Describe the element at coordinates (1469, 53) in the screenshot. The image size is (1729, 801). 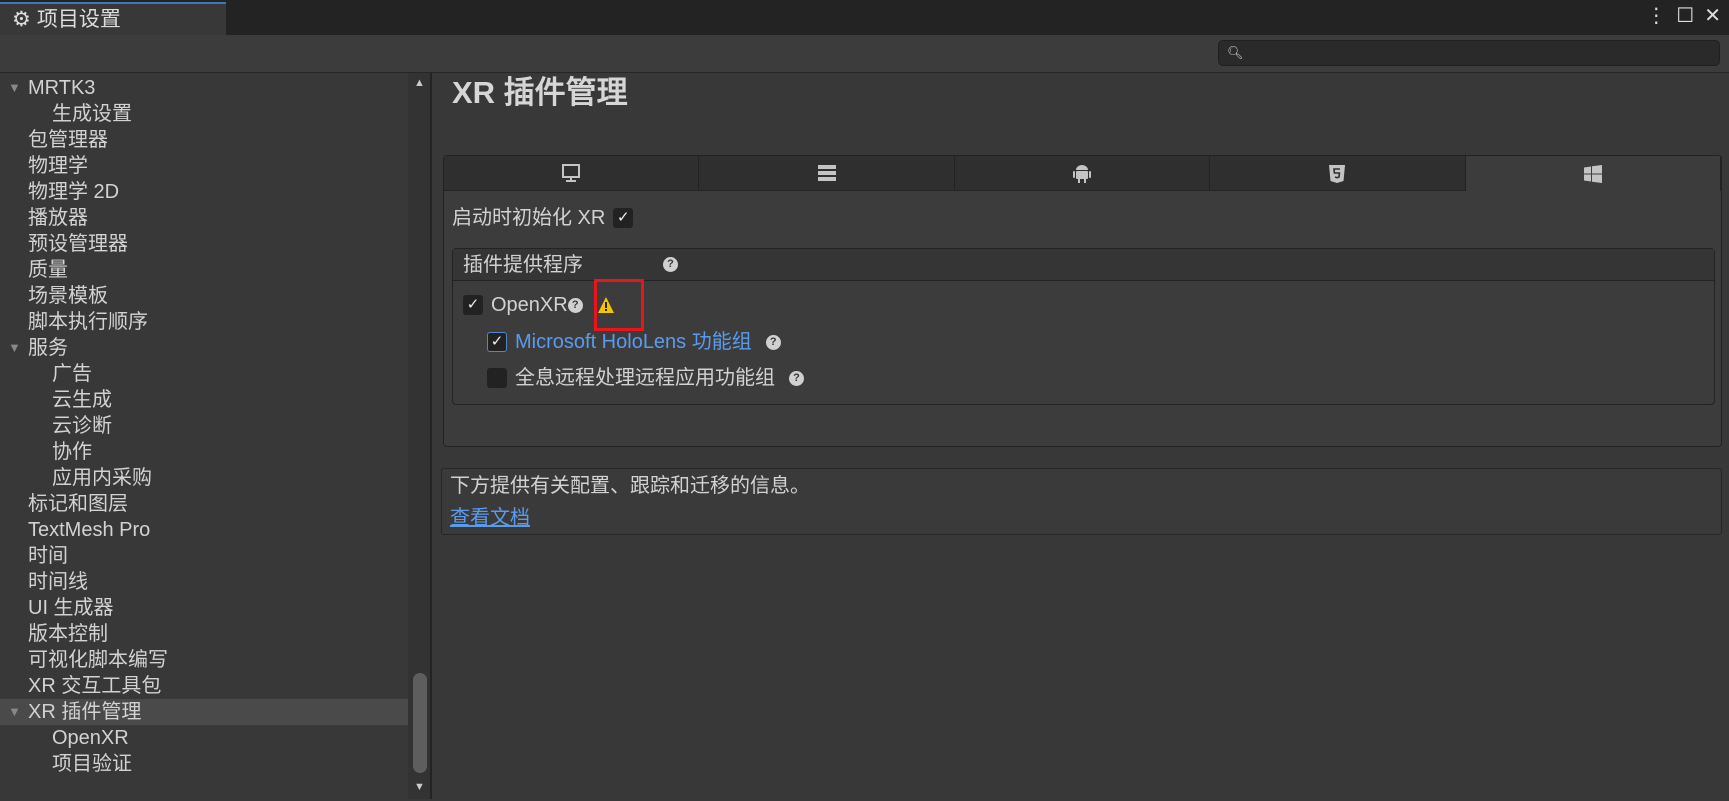
I see `search-input: 🔍︎` at that location.